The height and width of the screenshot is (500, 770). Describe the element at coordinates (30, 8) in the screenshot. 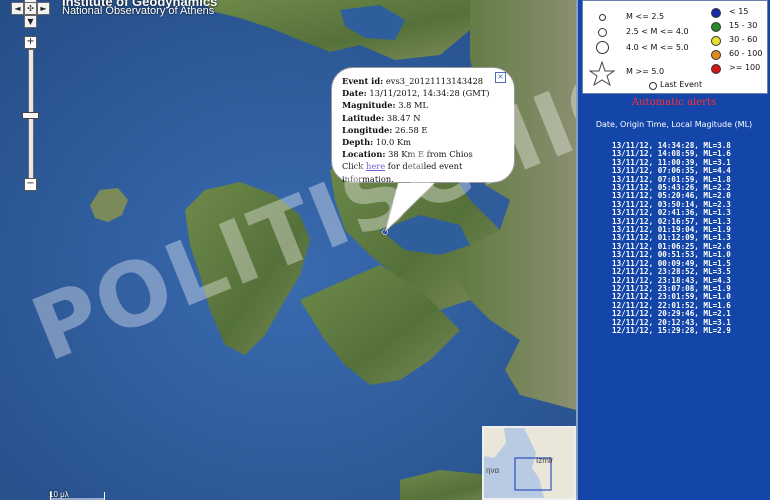

I see `pan-center-icon: ✣` at that location.